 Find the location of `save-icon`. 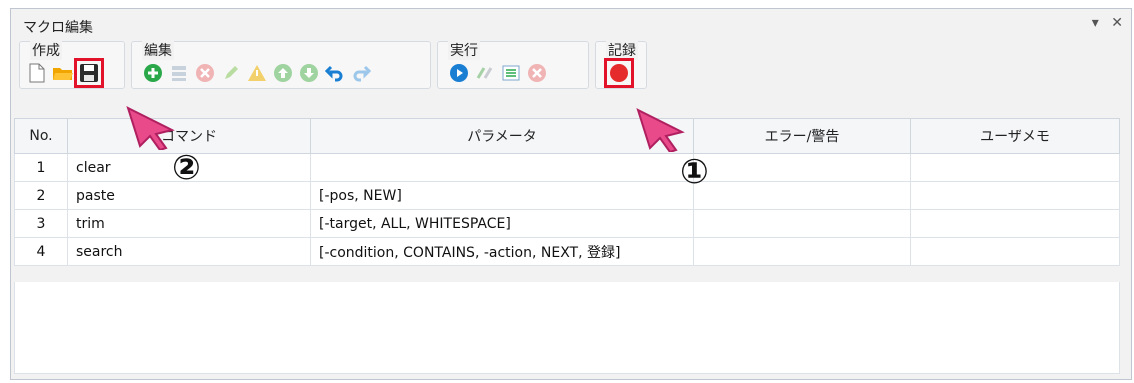

save-icon is located at coordinates (89, 73).